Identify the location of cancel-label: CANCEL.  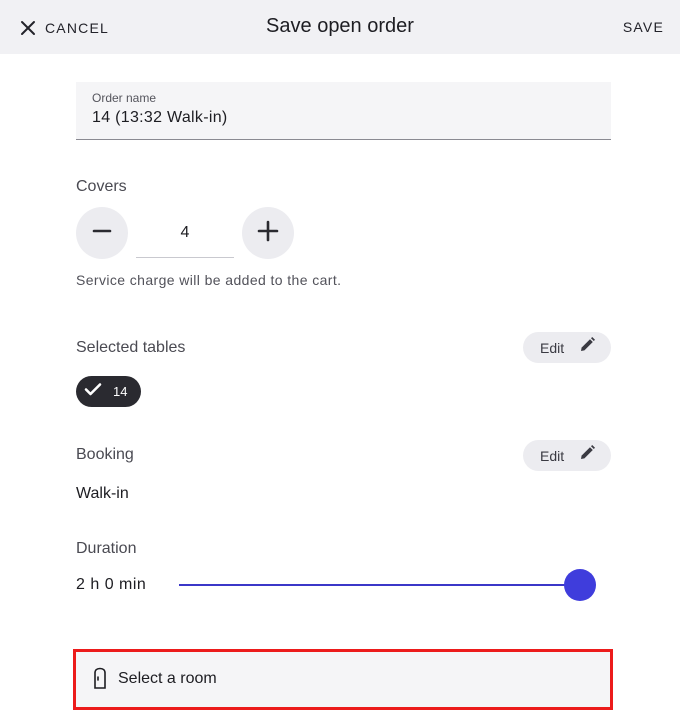
(77, 28).